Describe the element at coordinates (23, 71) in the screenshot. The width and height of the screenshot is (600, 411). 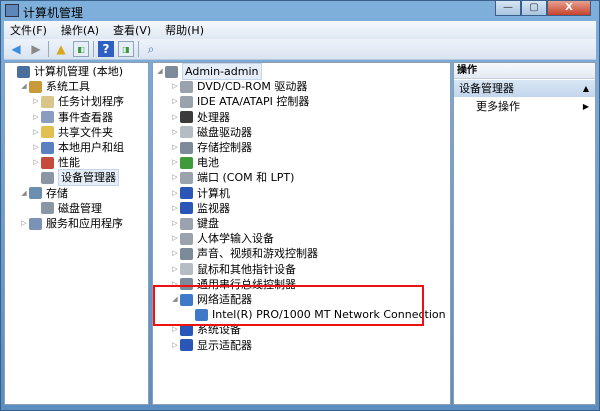
I see `computer-management-icon` at that location.